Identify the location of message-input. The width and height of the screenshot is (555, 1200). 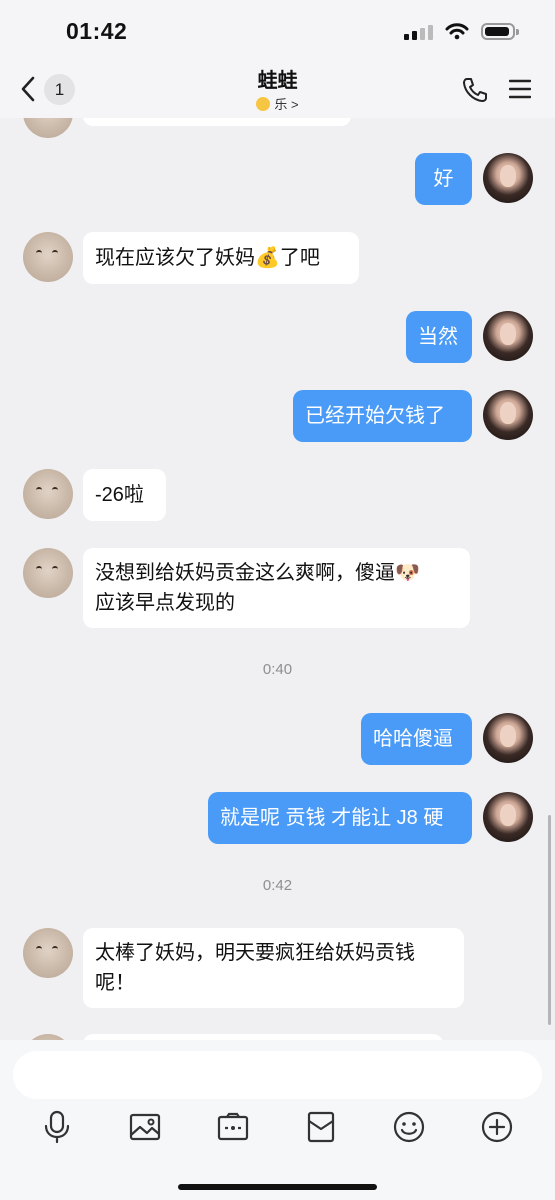
(277, 1075).